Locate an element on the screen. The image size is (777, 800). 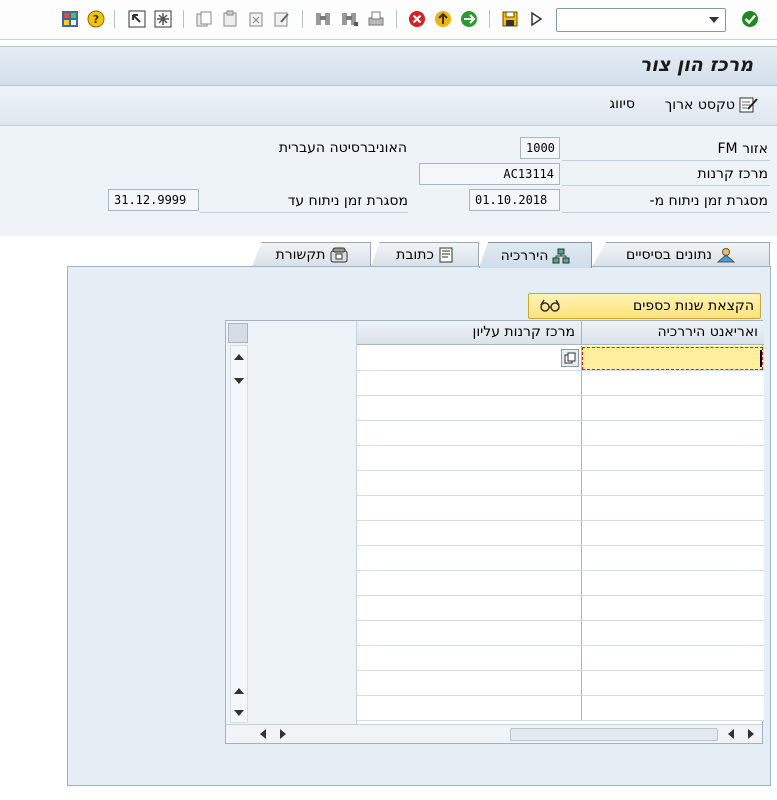
scroll-right-icon is located at coordinates (283, 734).